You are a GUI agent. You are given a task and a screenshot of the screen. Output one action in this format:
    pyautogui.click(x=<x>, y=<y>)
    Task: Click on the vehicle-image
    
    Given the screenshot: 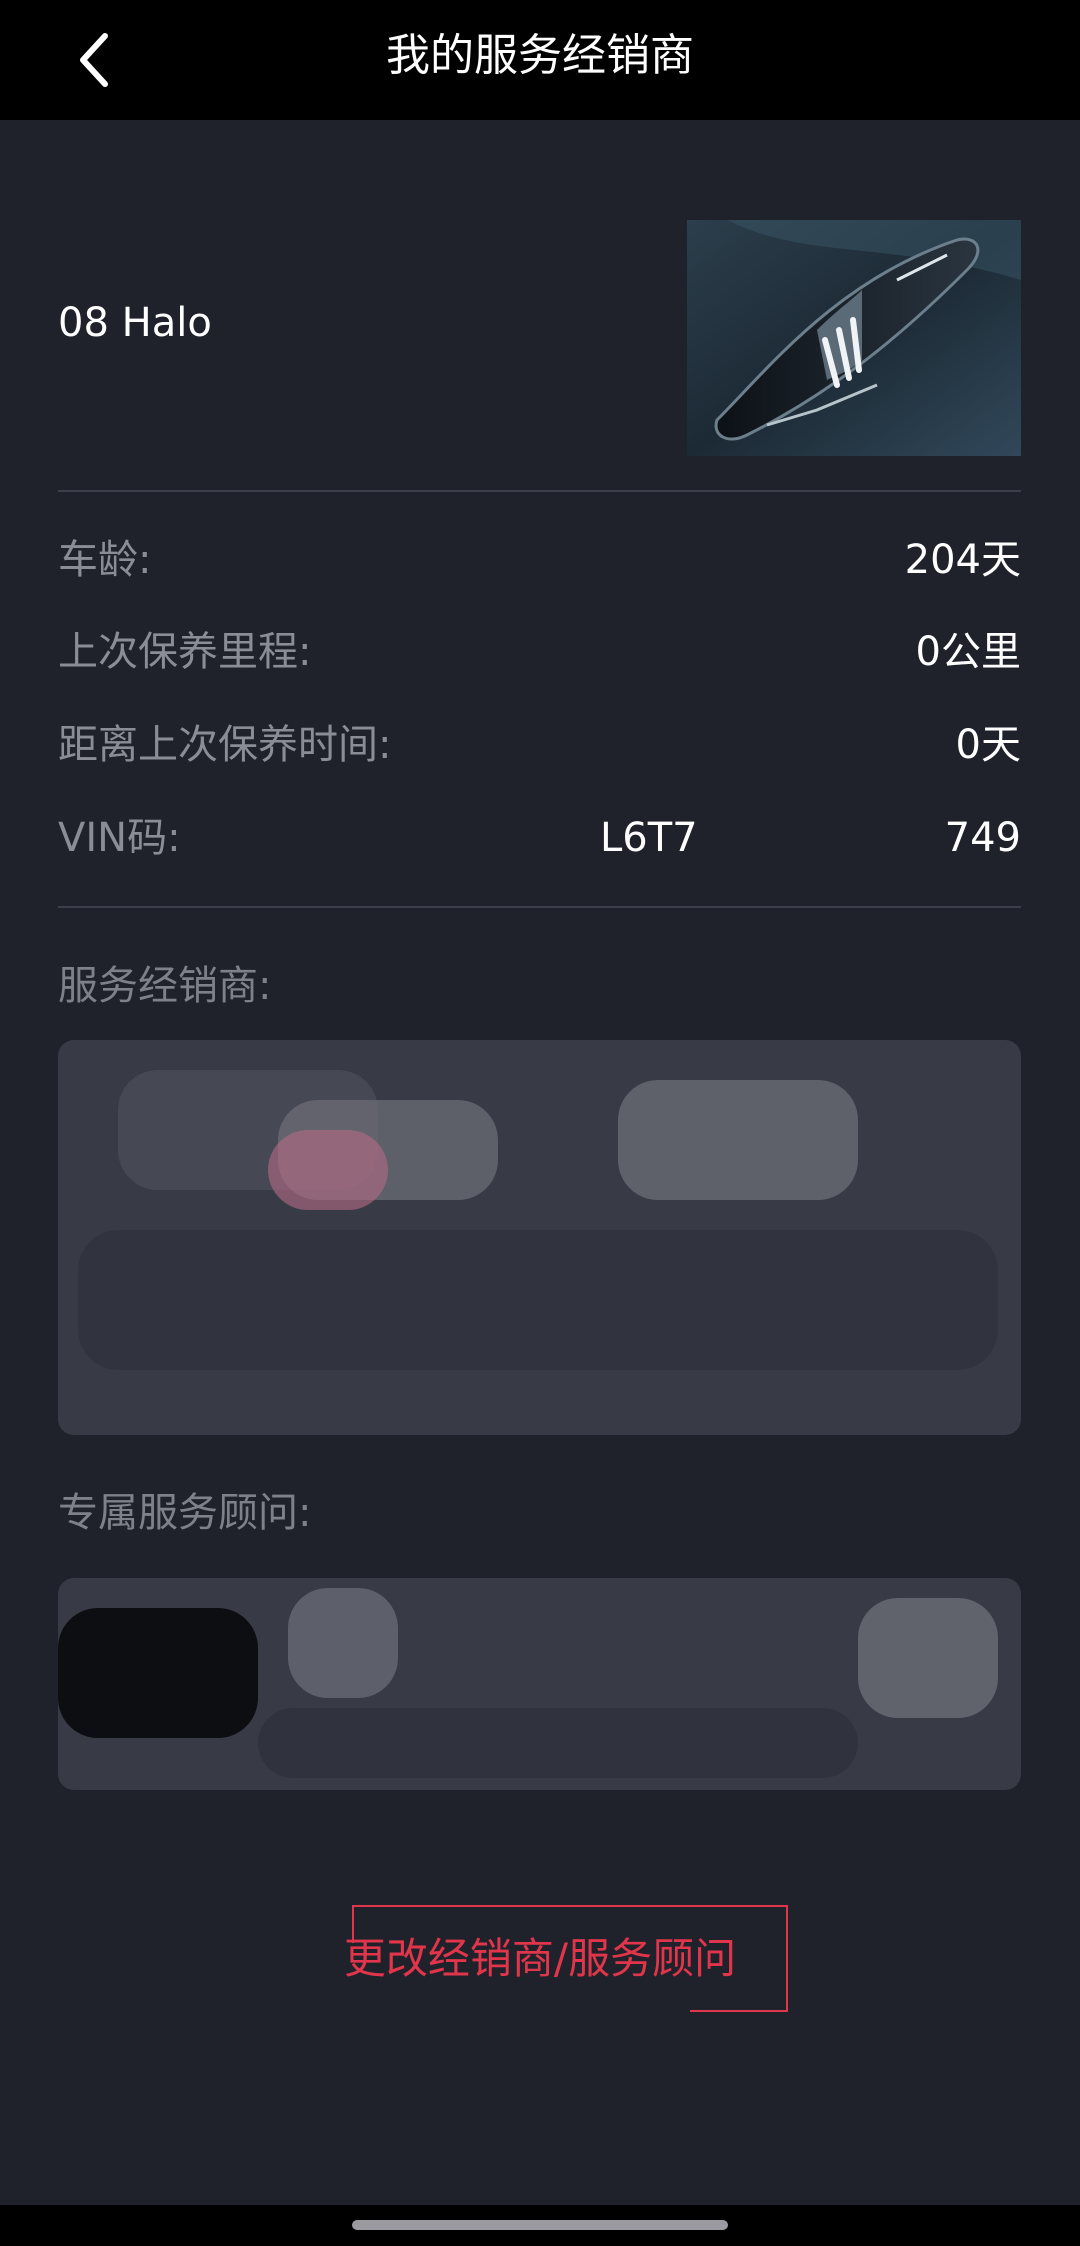 What is the action you would take?
    pyautogui.click(x=854, y=338)
    